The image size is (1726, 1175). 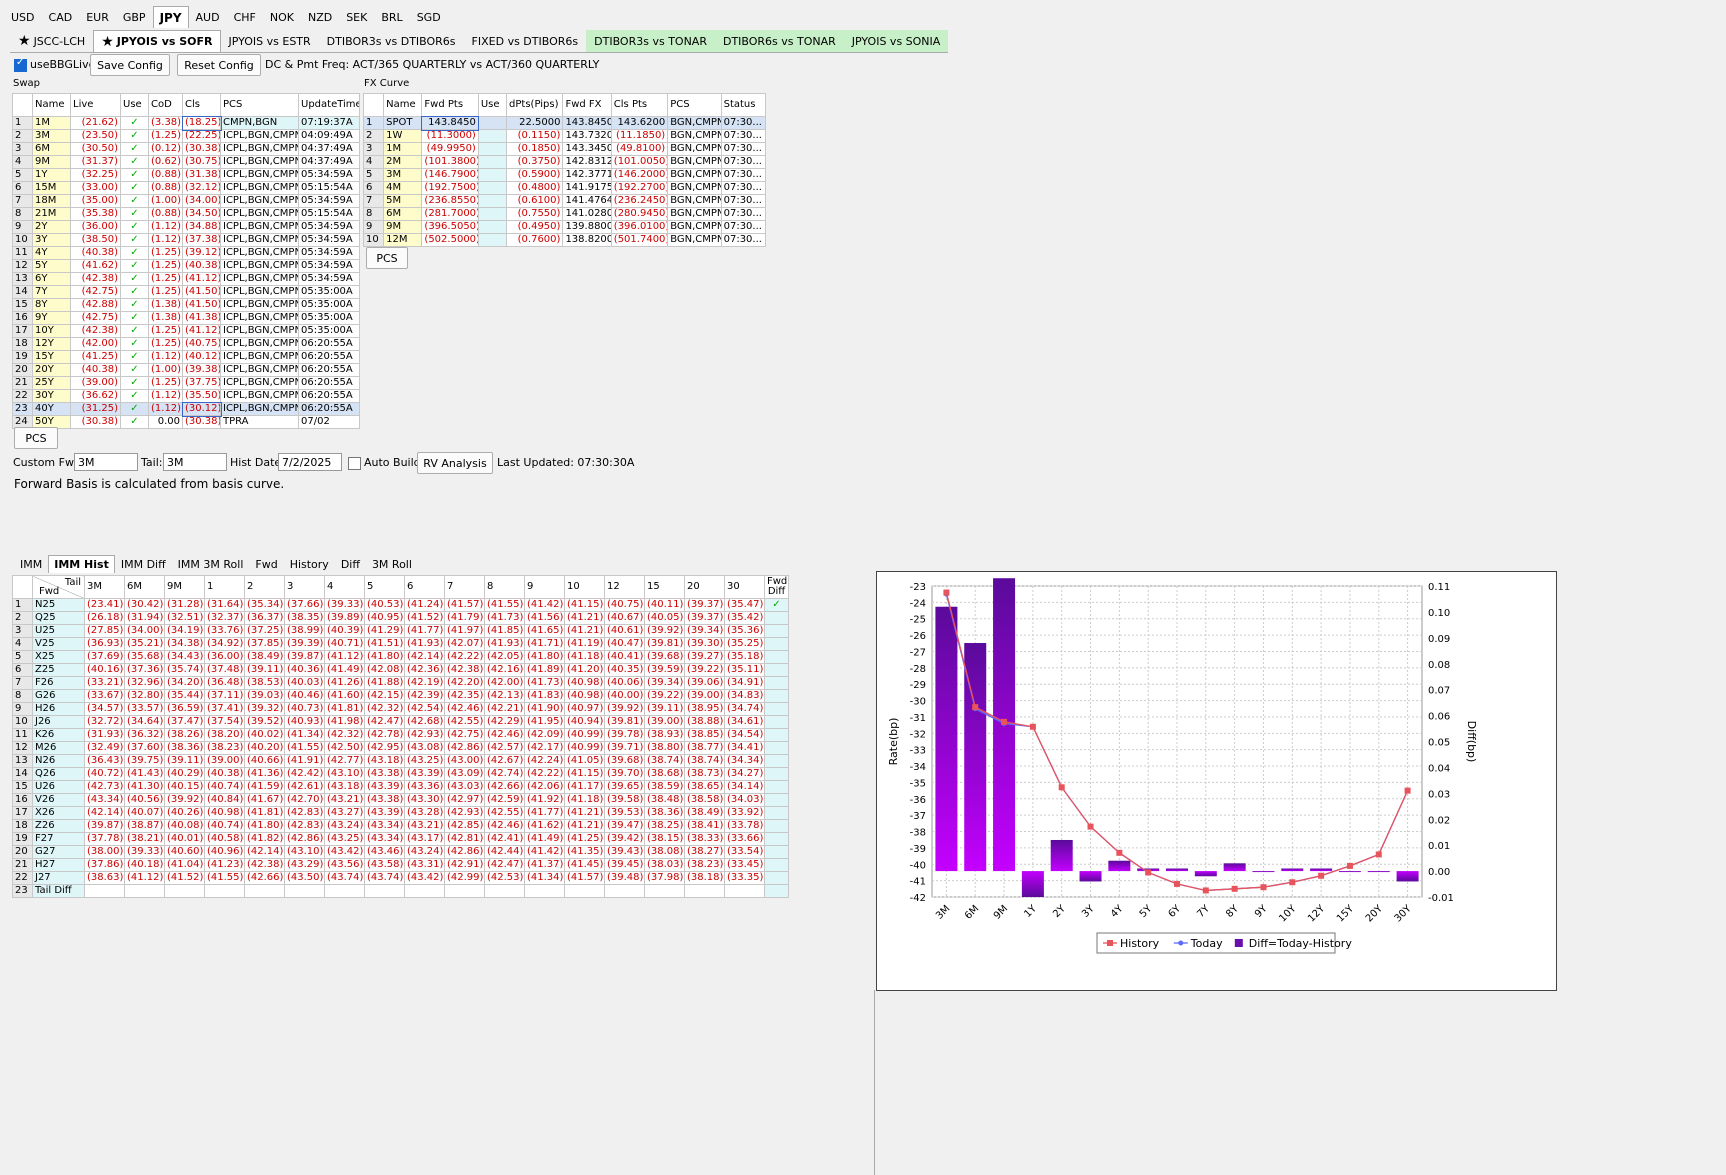 What do you see at coordinates (304, 735) in the screenshot?
I see `table-cell: (41.34)` at bounding box center [304, 735].